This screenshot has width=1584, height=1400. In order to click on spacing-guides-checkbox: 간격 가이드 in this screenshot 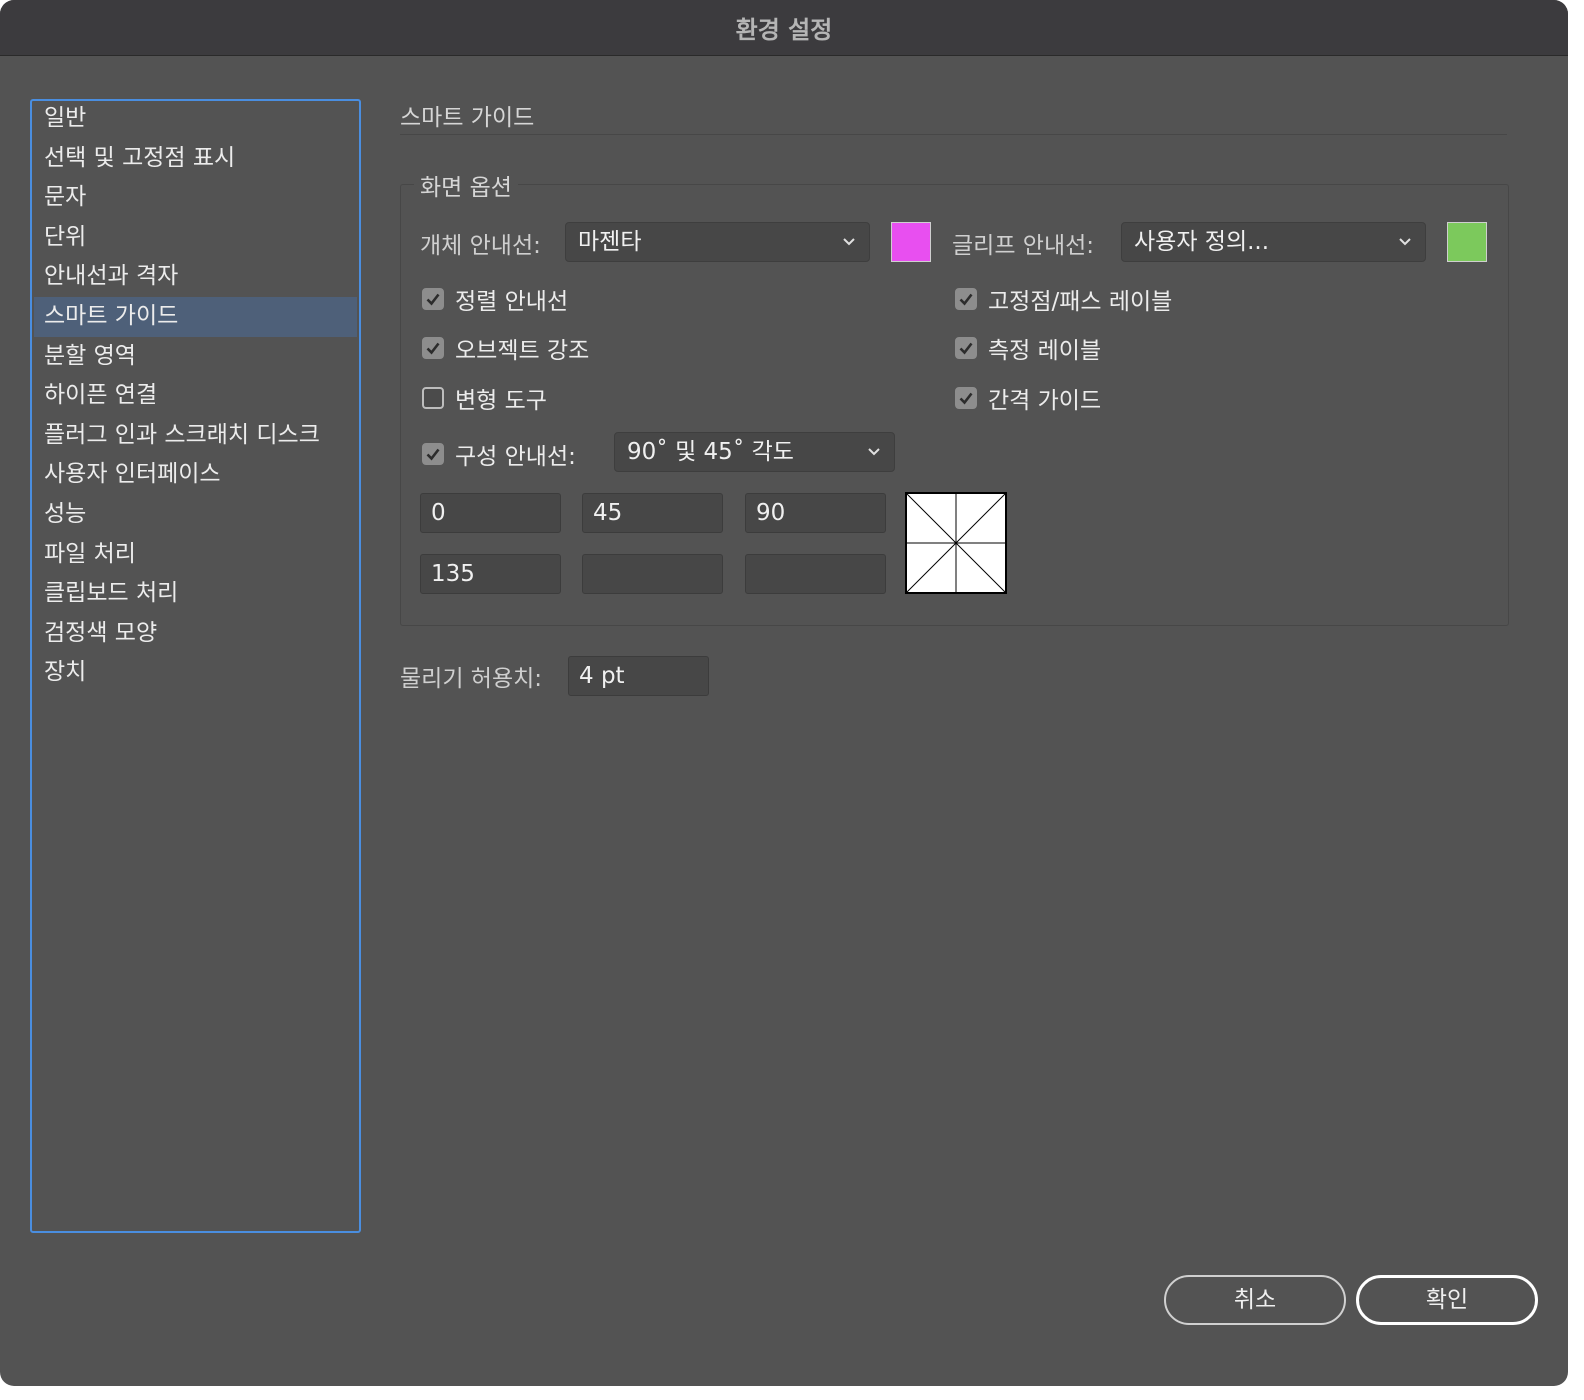, I will do `click(1028, 398)`.